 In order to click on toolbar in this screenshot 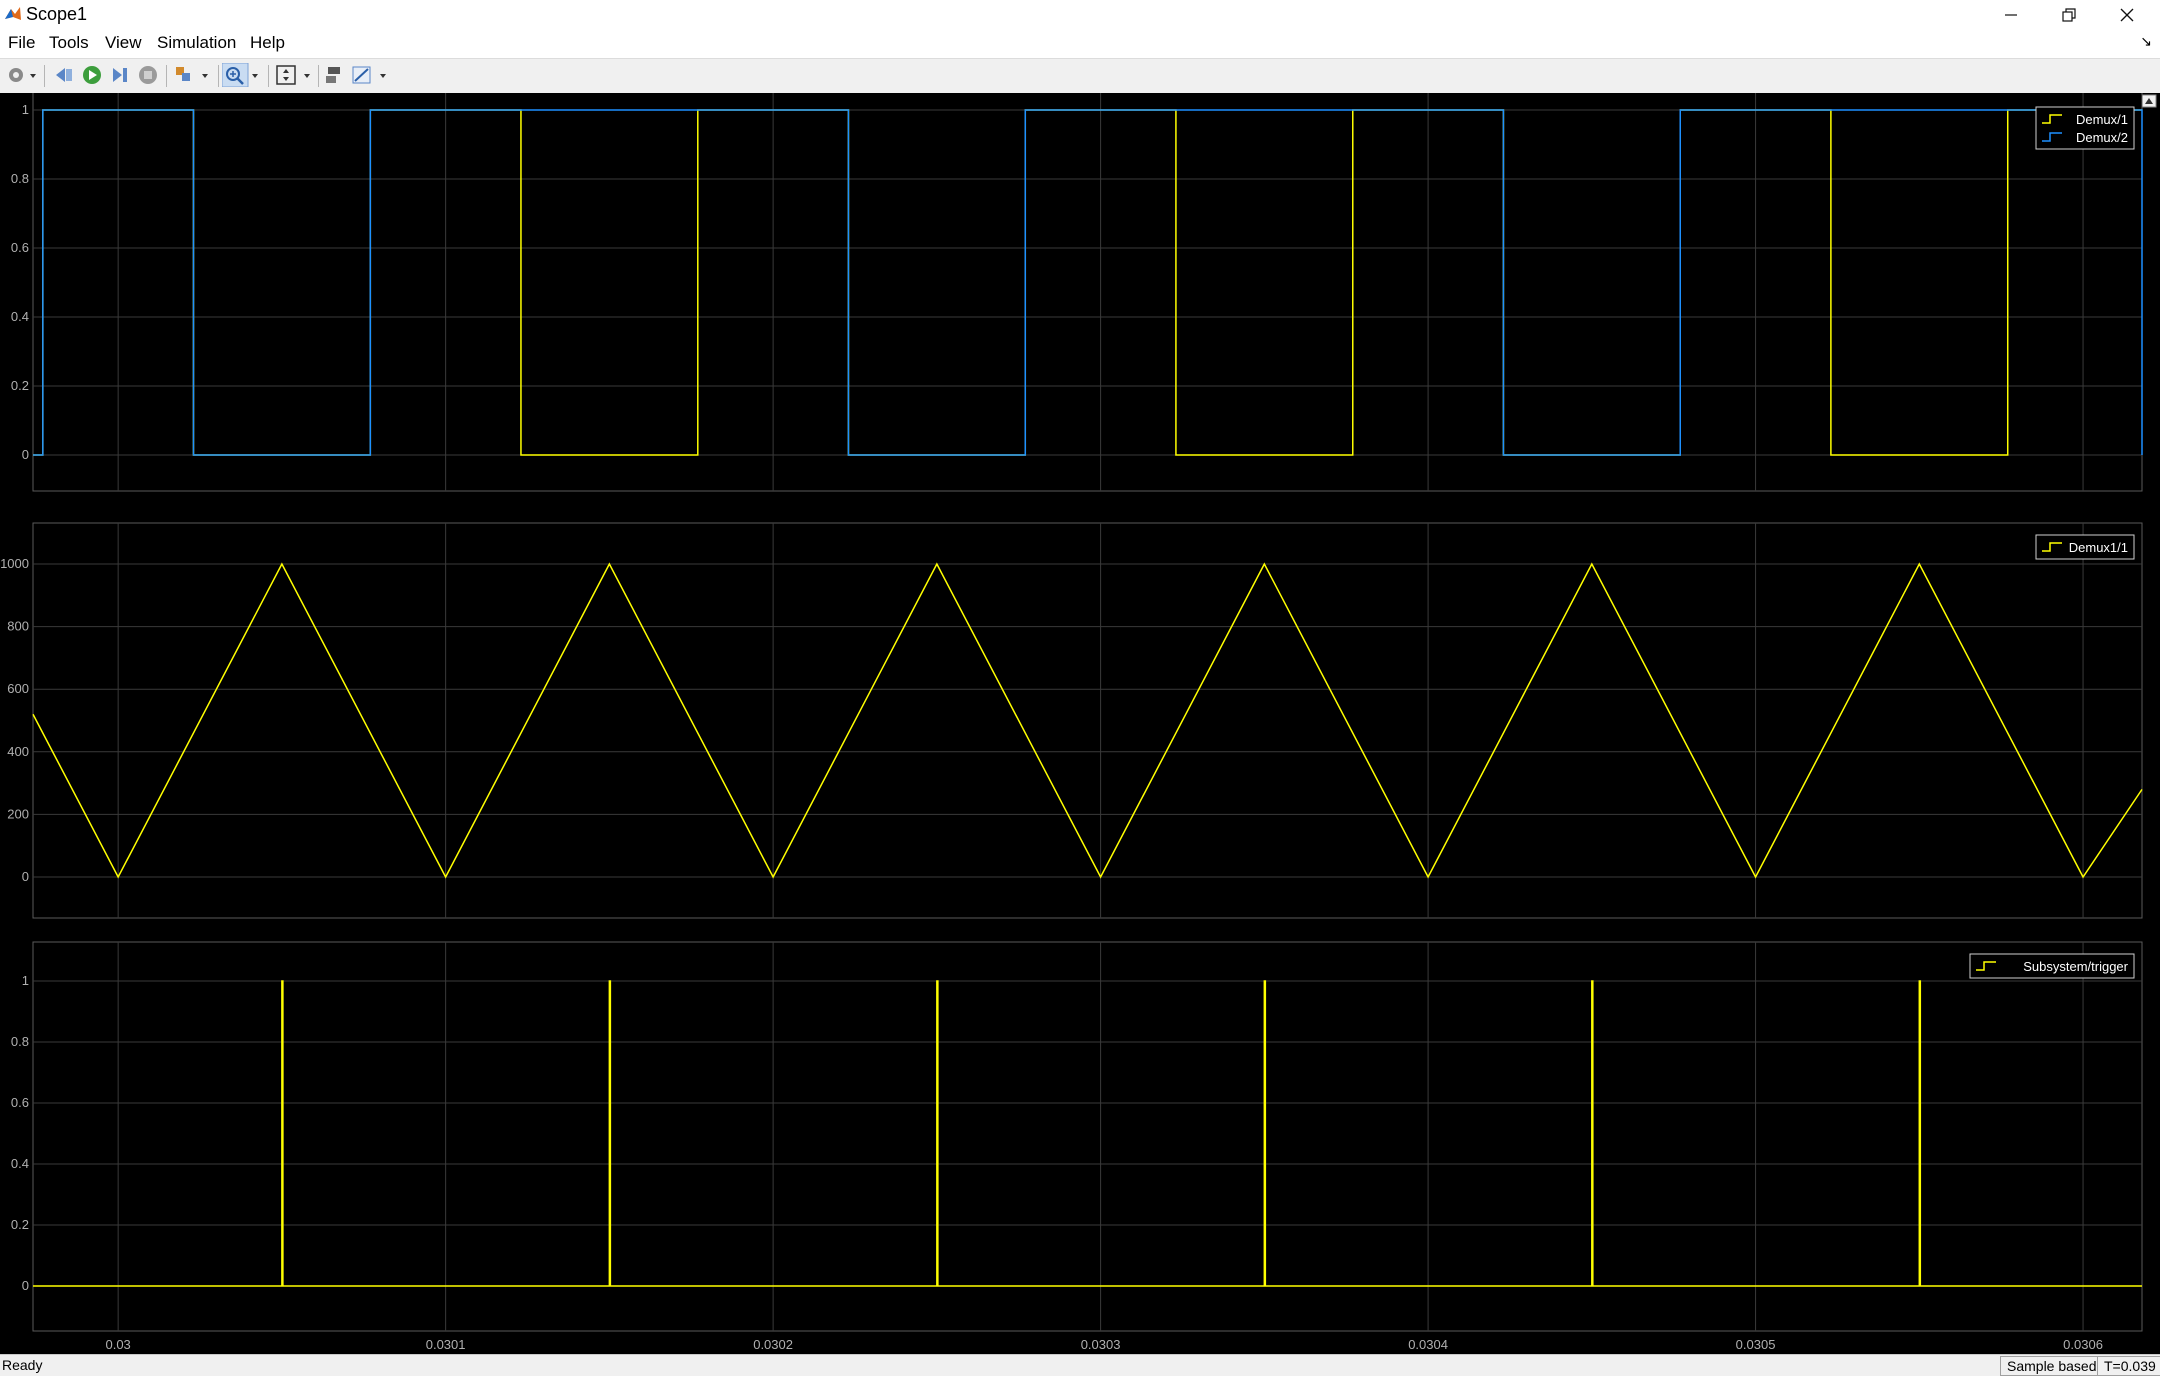, I will do `click(1080, 76)`.